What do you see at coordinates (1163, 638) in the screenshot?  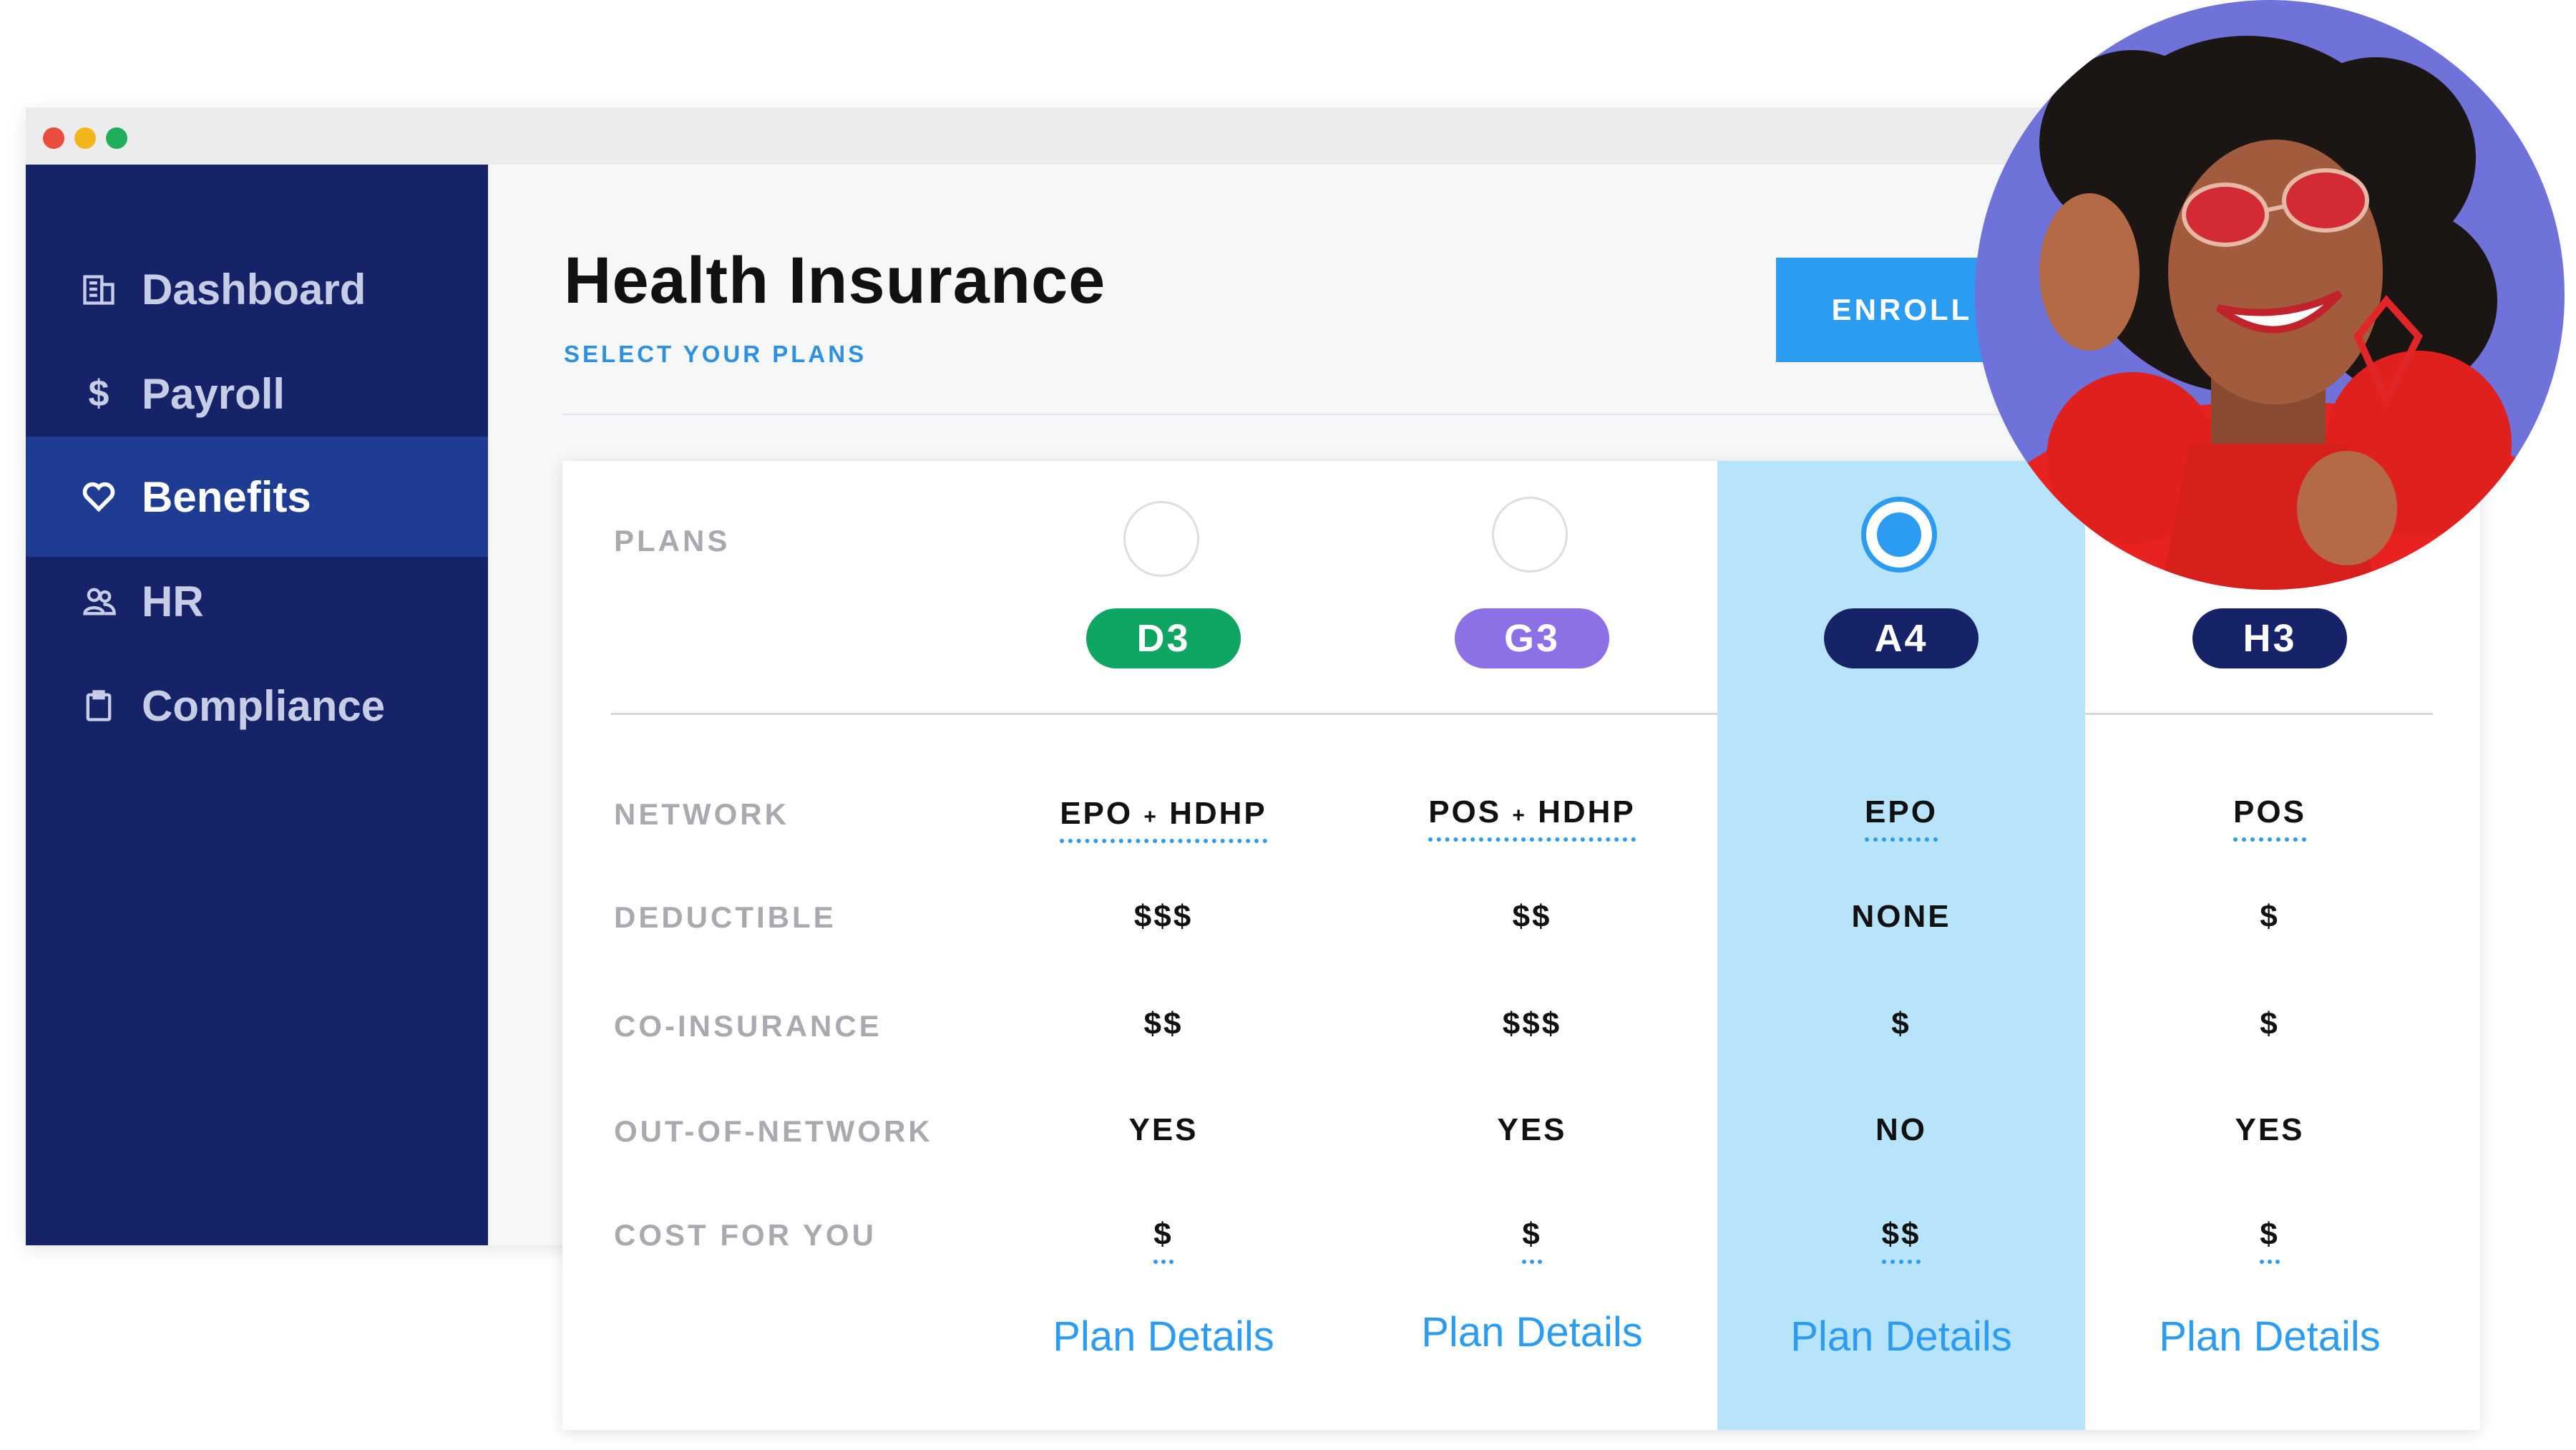 I see `plan-badge-d3: D3` at bounding box center [1163, 638].